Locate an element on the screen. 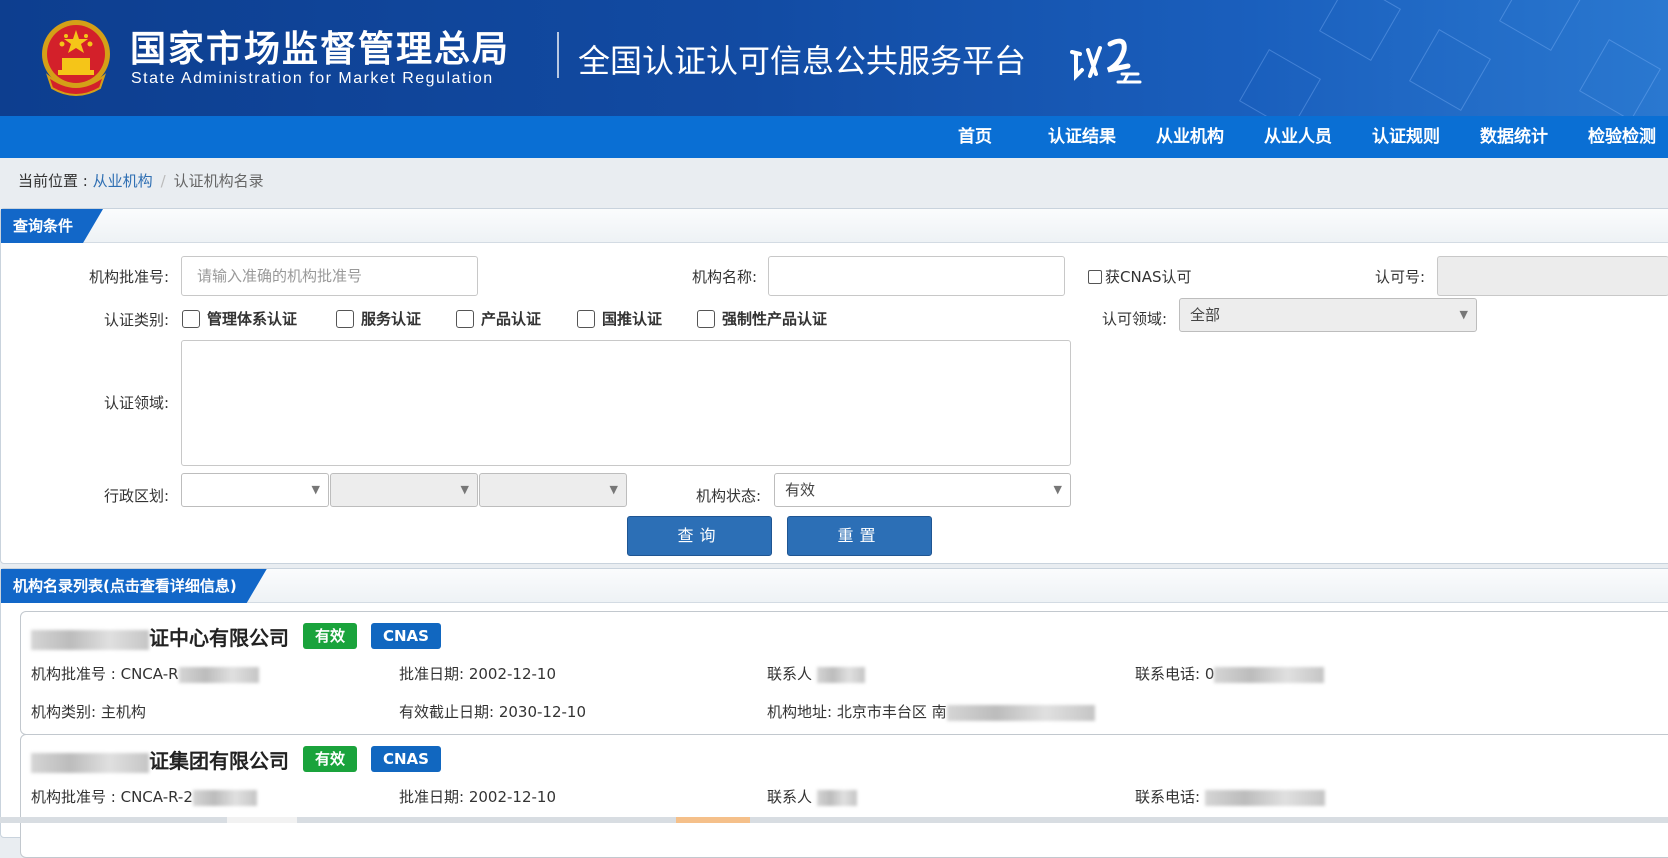 The image size is (1668, 858). status-badge: 有效 is located at coordinates (330, 636).